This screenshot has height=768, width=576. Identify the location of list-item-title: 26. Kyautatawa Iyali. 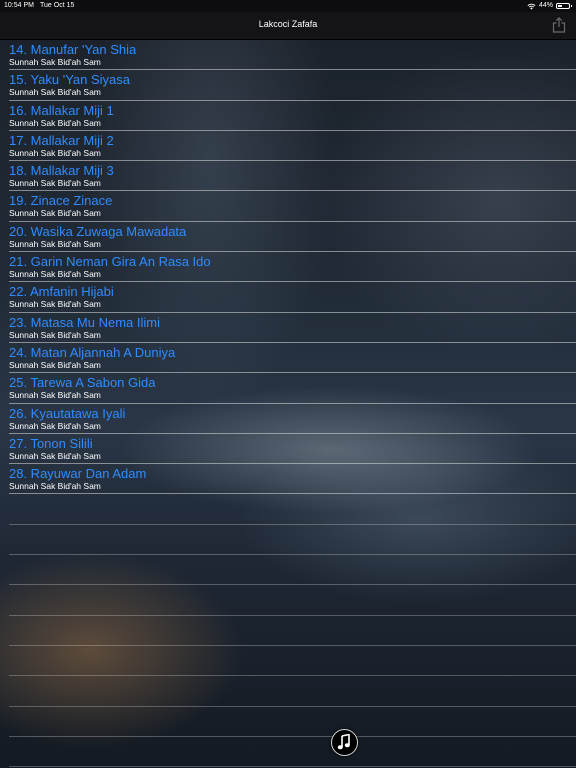
(67, 413).